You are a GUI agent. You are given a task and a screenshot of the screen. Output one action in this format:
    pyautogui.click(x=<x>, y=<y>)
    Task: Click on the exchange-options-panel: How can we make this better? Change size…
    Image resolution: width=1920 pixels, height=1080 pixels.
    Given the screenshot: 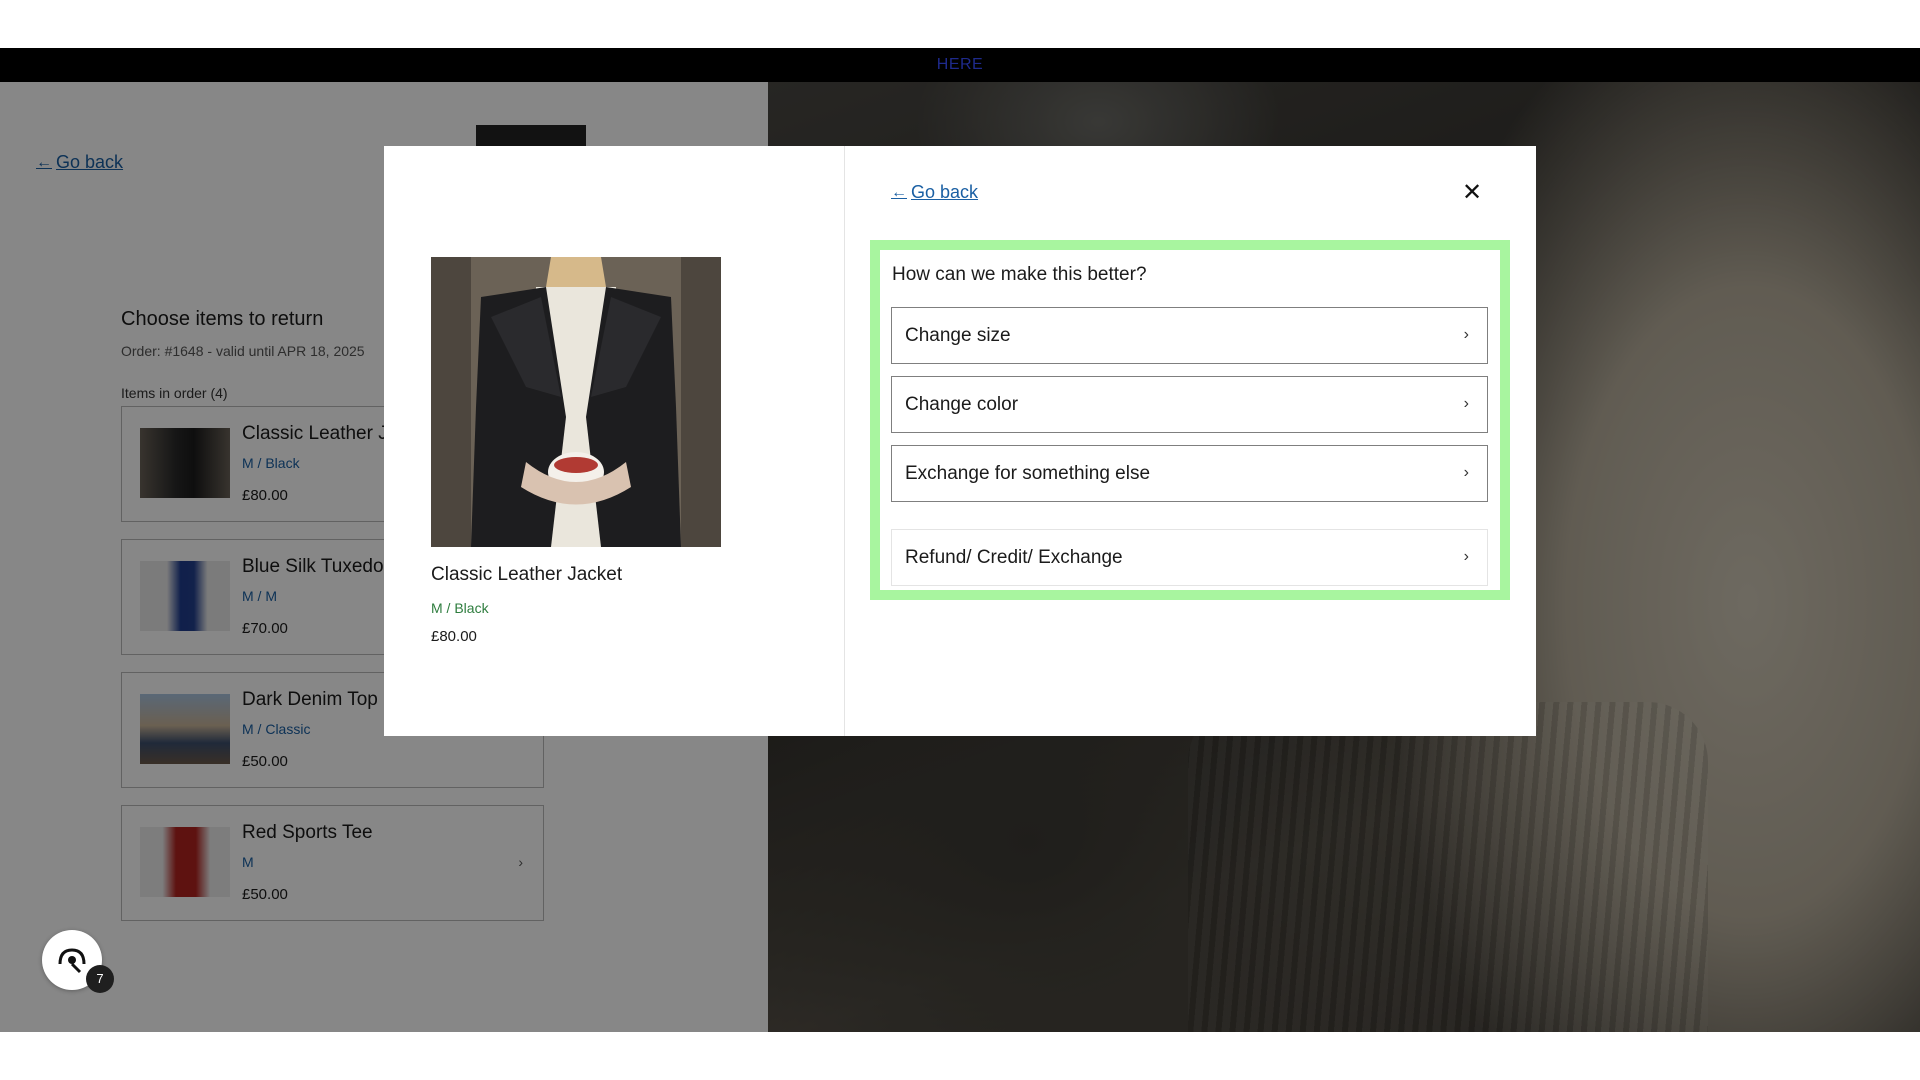 What is the action you would take?
    pyautogui.click(x=1190, y=420)
    